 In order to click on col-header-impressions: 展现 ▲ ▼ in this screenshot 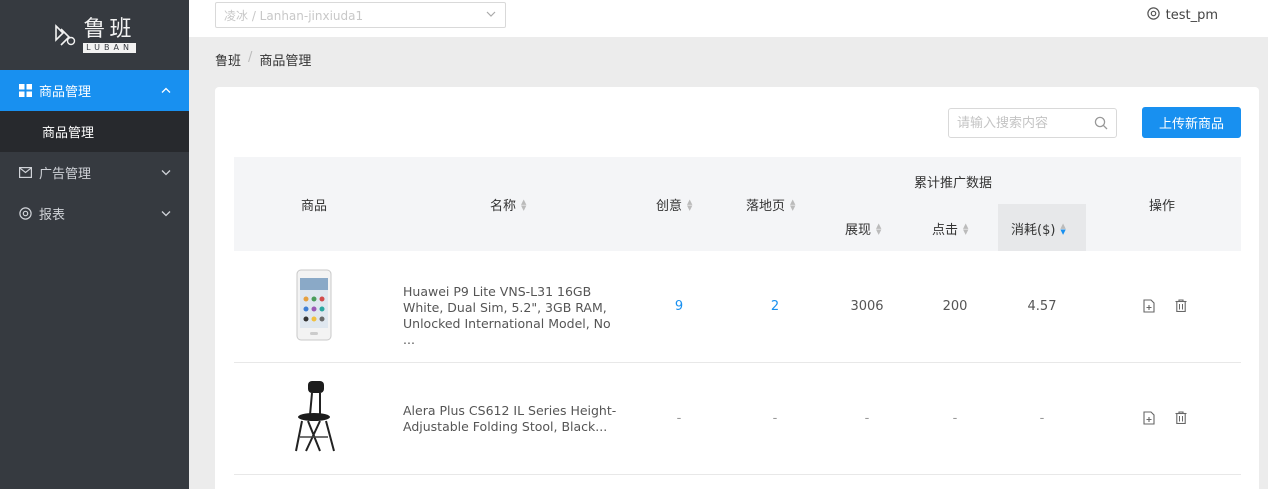, I will do `click(863, 228)`.